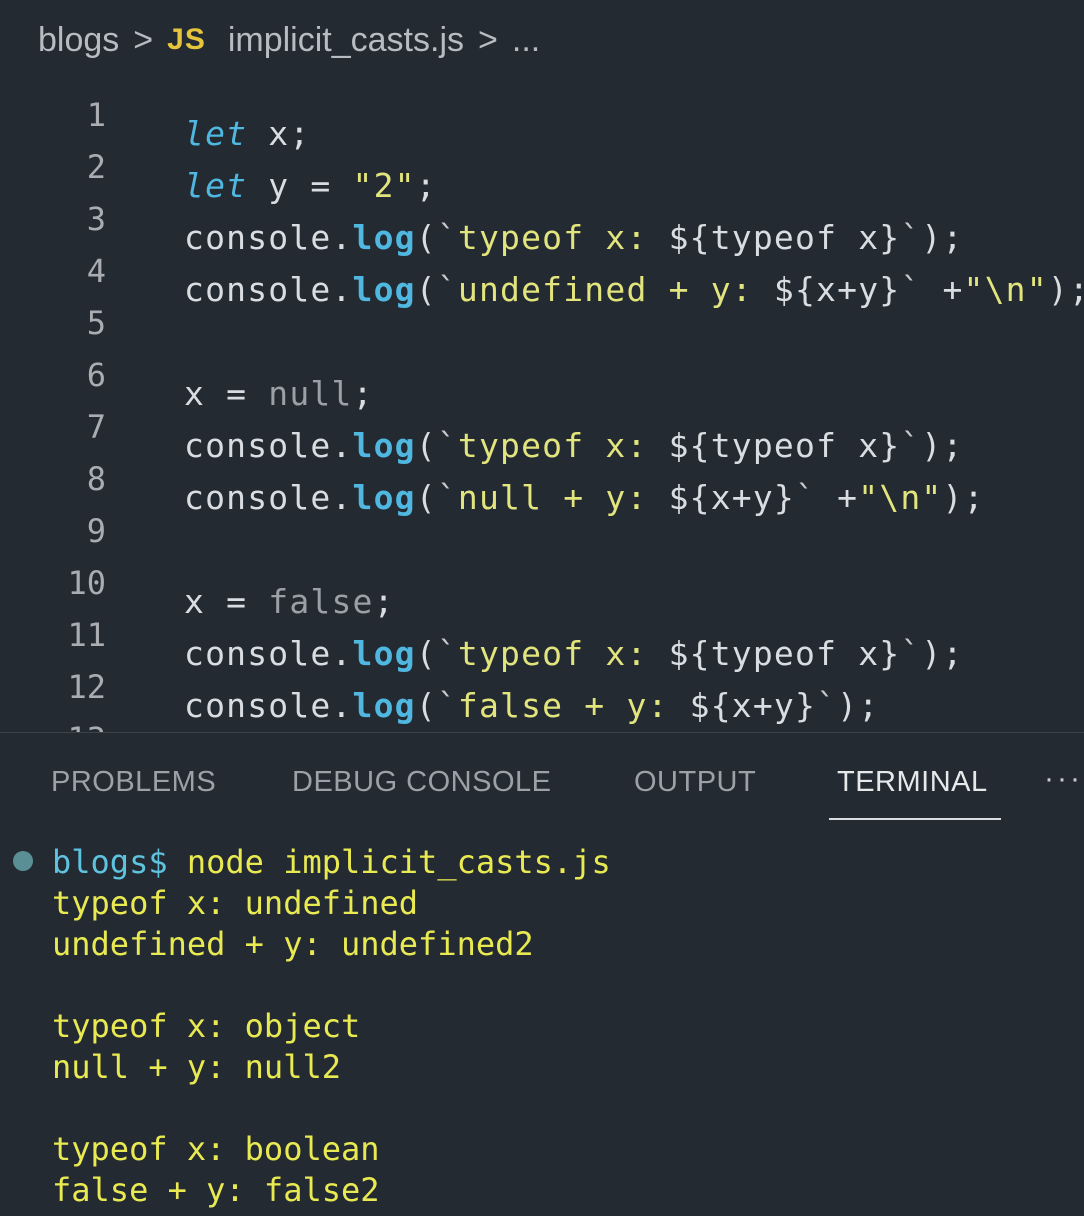  I want to click on panel-divider, so click(542, 732).